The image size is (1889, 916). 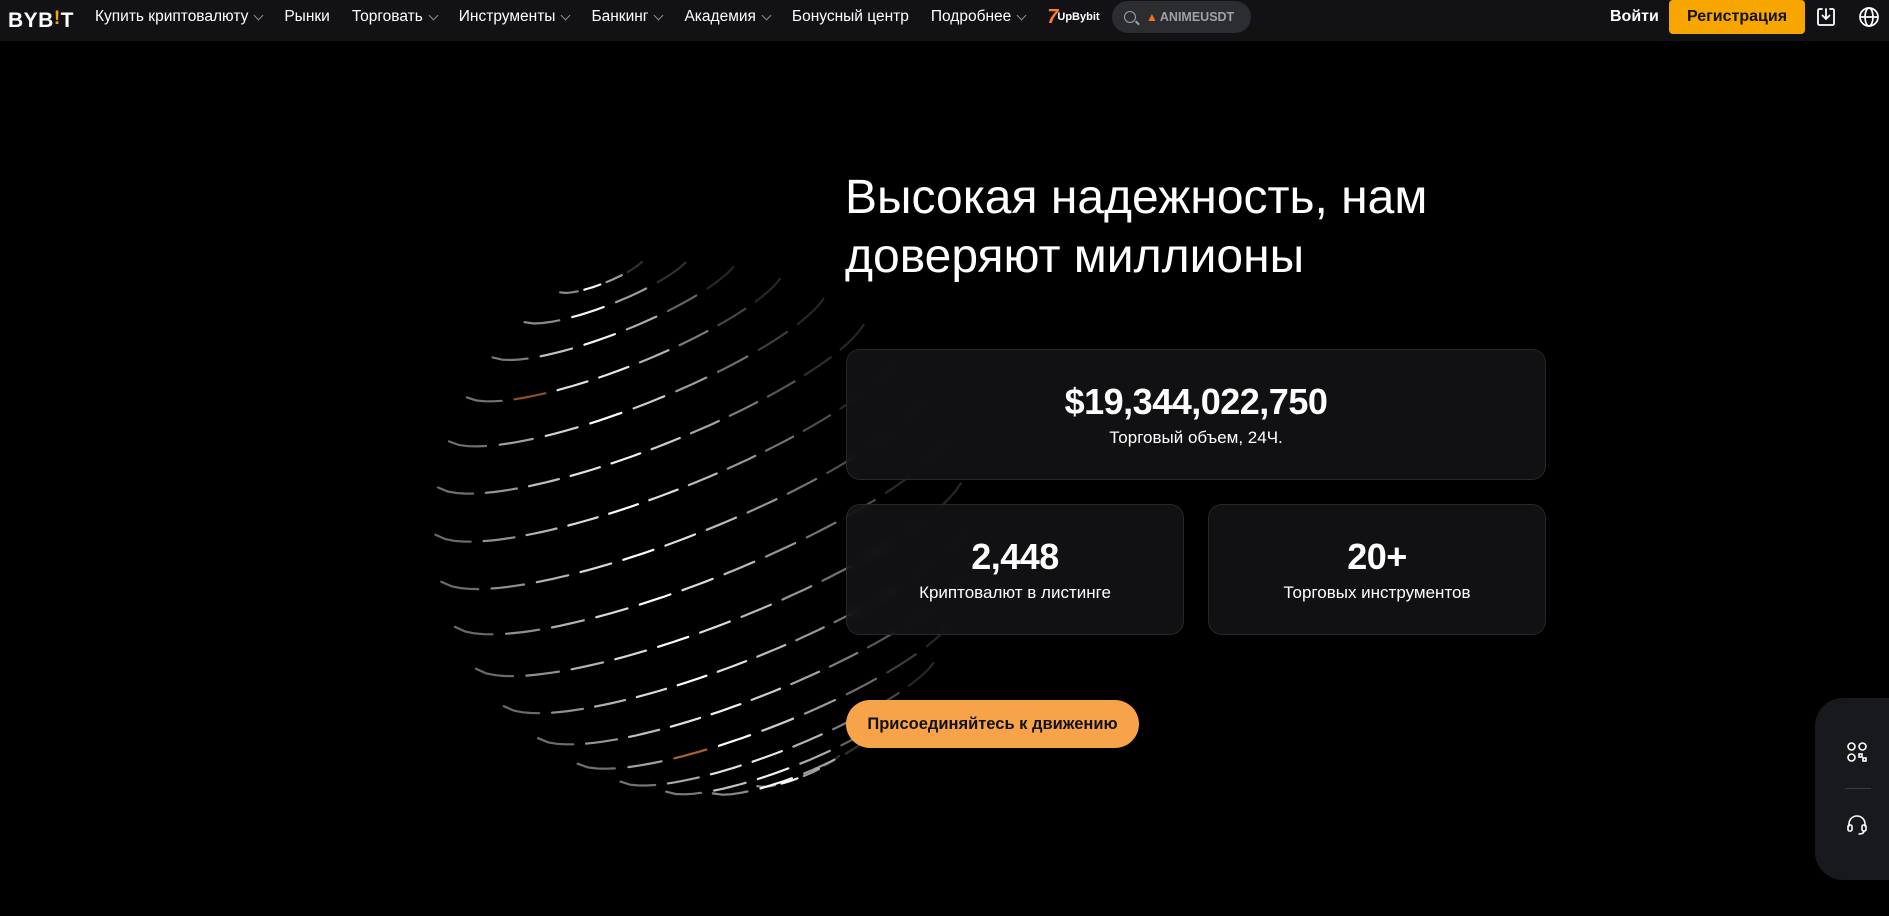 What do you see at coordinates (1196, 401) in the screenshot?
I see `stat-value: $19,344,022,750` at bounding box center [1196, 401].